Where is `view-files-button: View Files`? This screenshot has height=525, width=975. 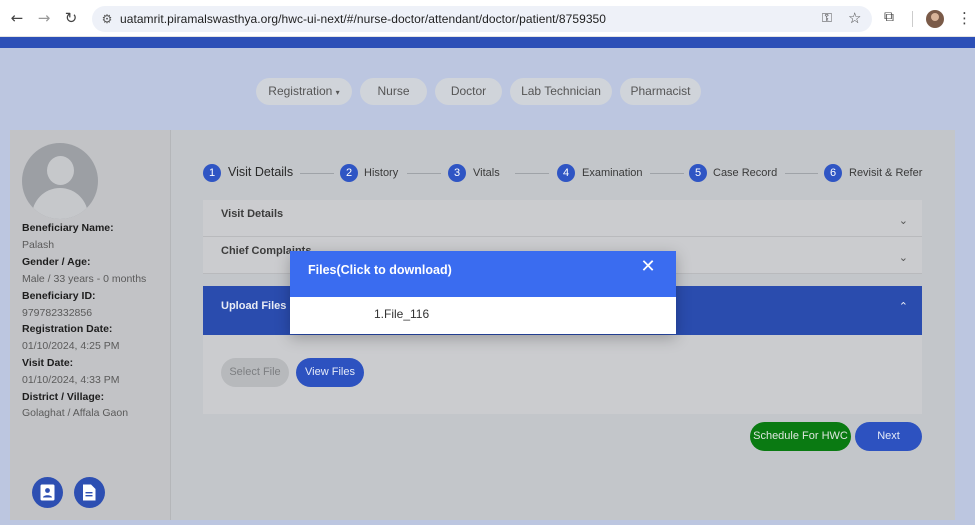
view-files-button: View Files is located at coordinates (330, 372).